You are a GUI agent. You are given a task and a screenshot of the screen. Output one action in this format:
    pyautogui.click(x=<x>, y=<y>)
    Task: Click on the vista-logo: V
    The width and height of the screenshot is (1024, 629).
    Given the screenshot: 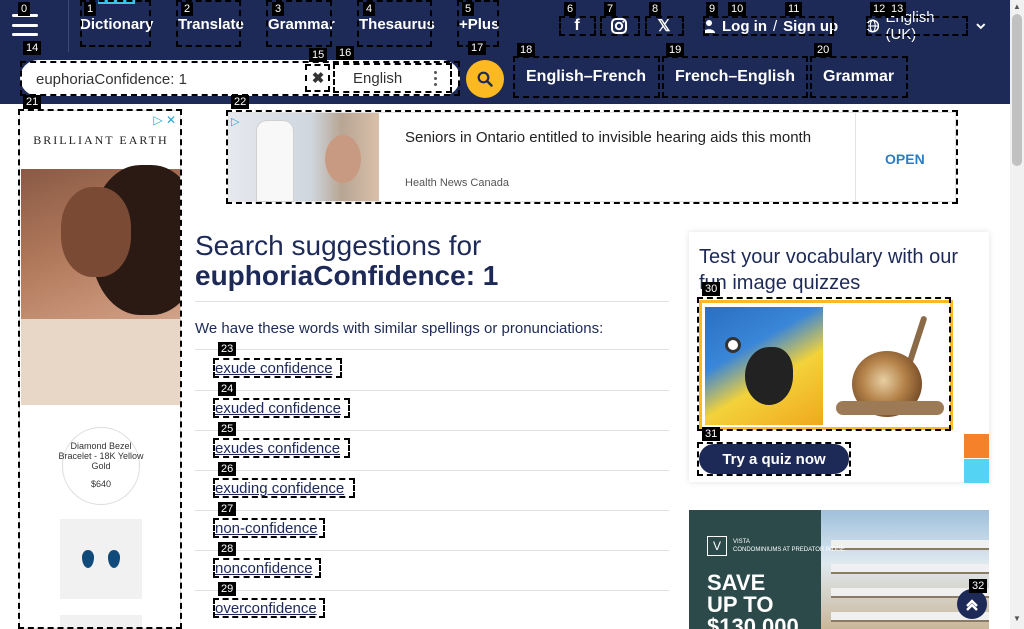 What is the action you would take?
    pyautogui.click(x=717, y=546)
    